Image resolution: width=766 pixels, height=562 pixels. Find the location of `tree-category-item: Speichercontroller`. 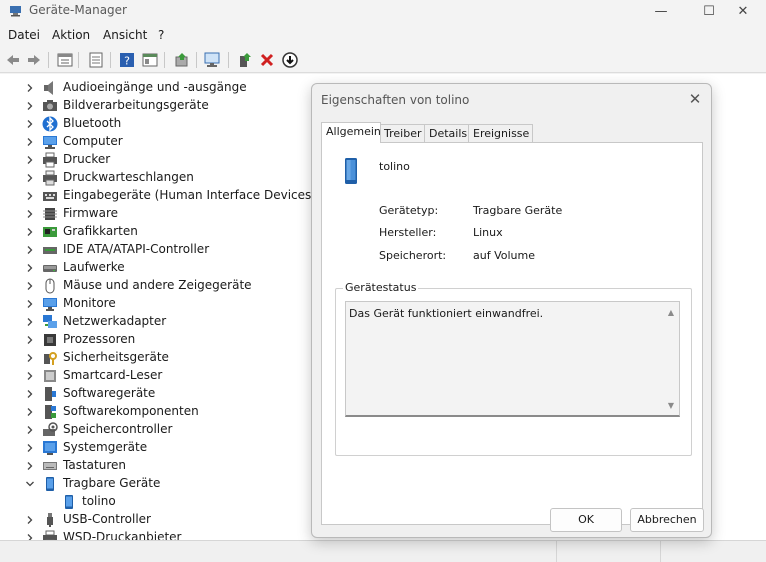

tree-category-item: Speichercontroller is located at coordinates (150, 430).